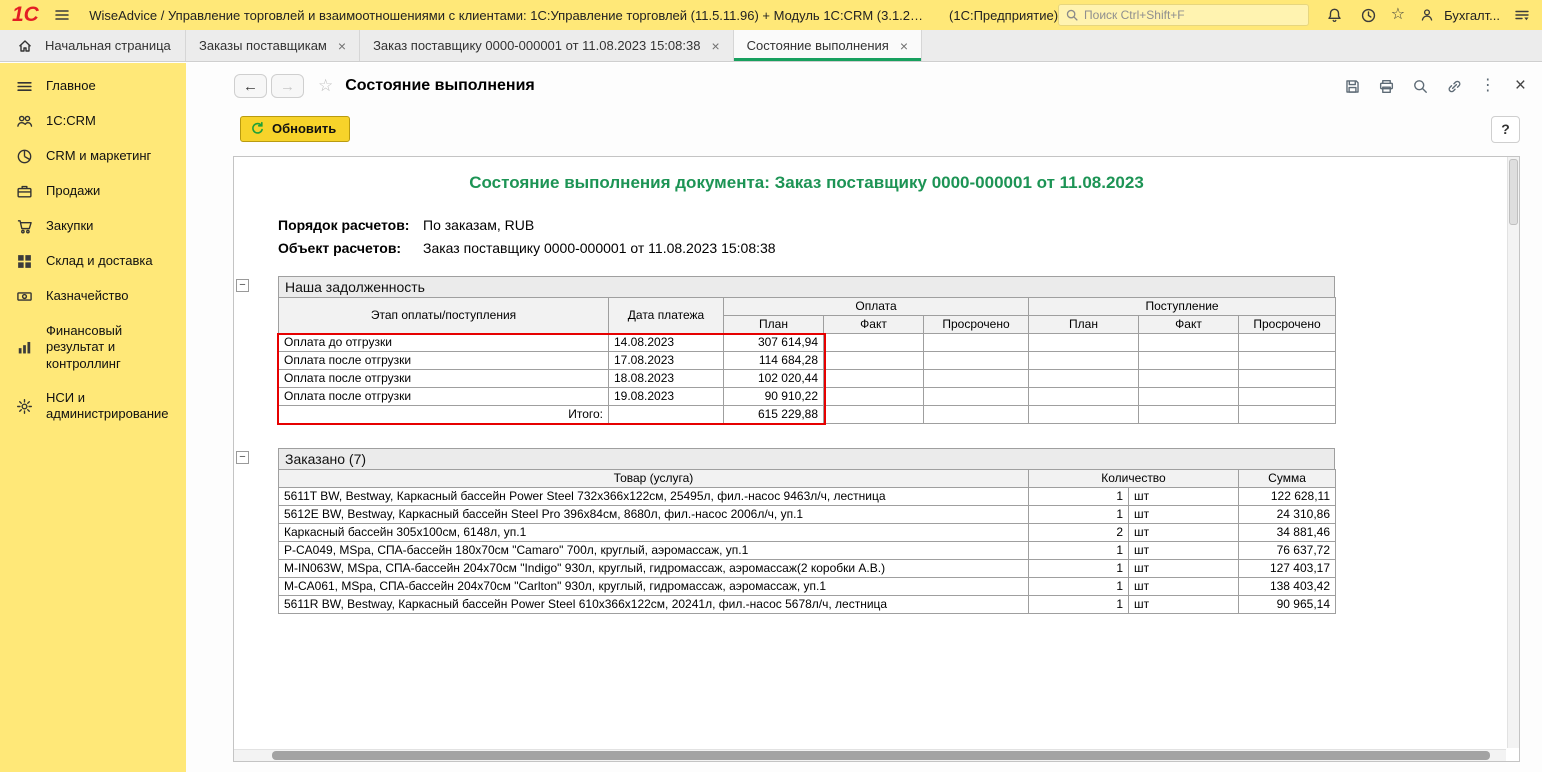 The height and width of the screenshot is (772, 1542). I want to click on link-icon, so click(1454, 86).